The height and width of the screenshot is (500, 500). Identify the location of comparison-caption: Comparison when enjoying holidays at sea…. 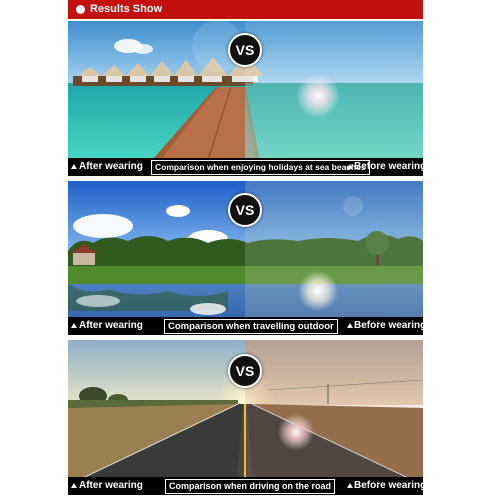
(260, 167).